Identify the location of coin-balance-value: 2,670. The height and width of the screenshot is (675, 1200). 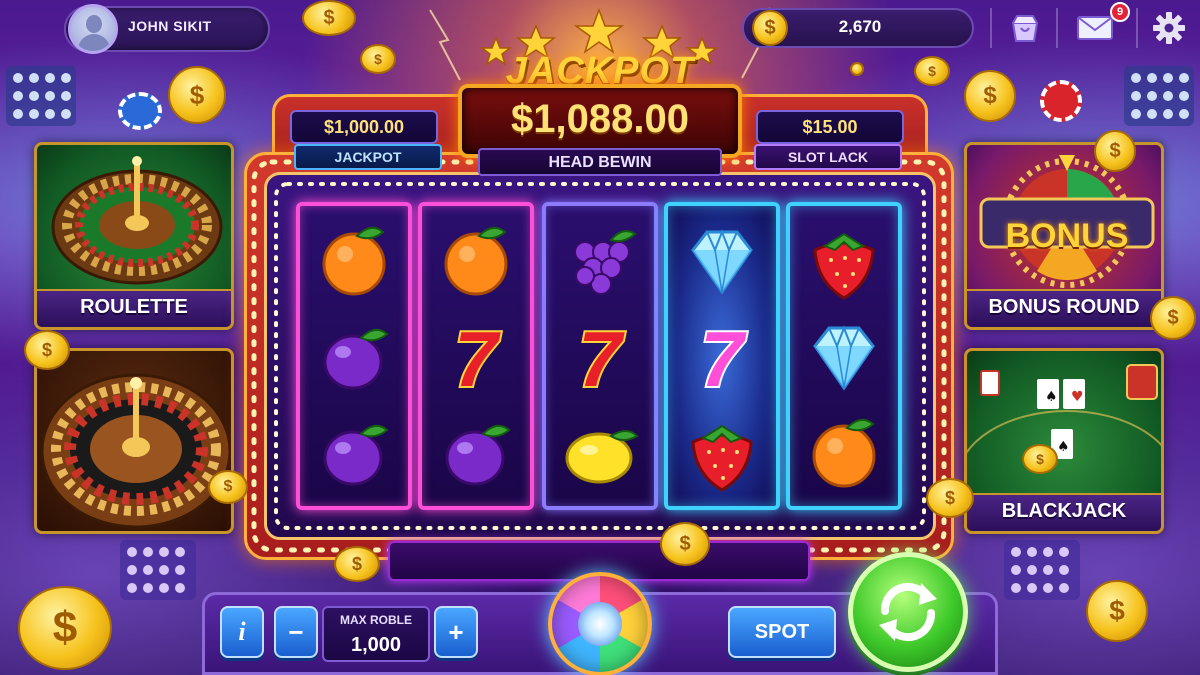
(860, 26).